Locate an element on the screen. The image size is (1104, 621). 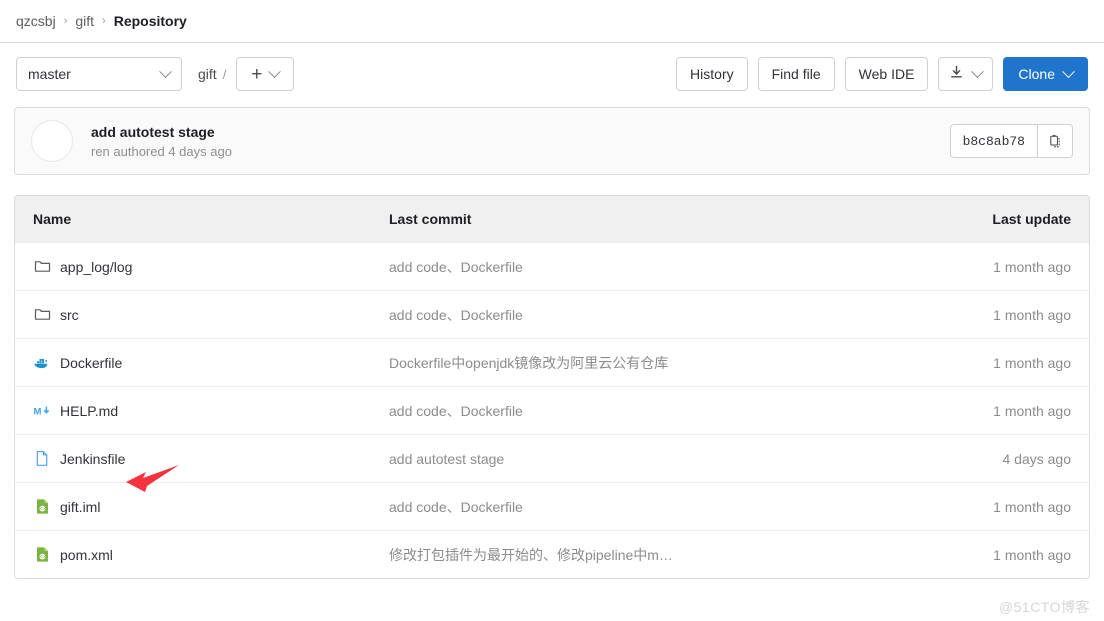
file-name-cell: Jenkinsfile is located at coordinates (202, 459).